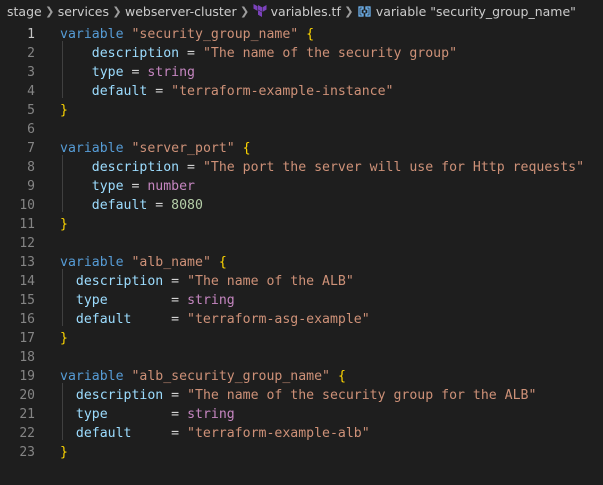 This screenshot has width=603, height=485. Describe the element at coordinates (131, 205) in the screenshot. I see `code-text: default = 8080` at that location.